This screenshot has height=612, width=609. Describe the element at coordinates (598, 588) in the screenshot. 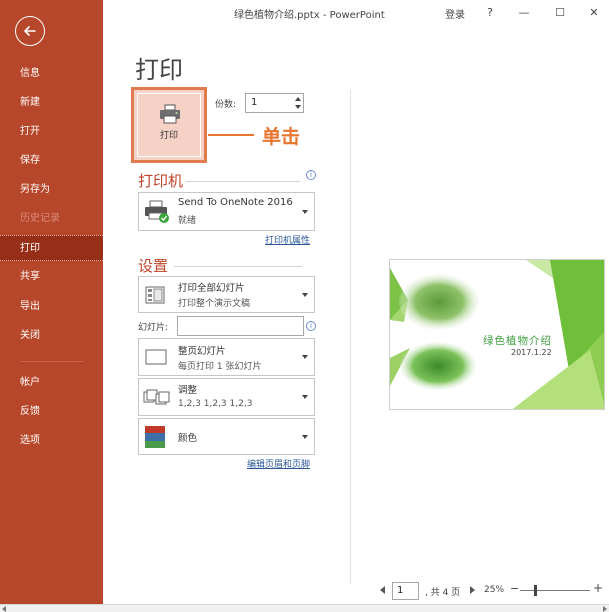

I see `zoom-in-button: +` at that location.